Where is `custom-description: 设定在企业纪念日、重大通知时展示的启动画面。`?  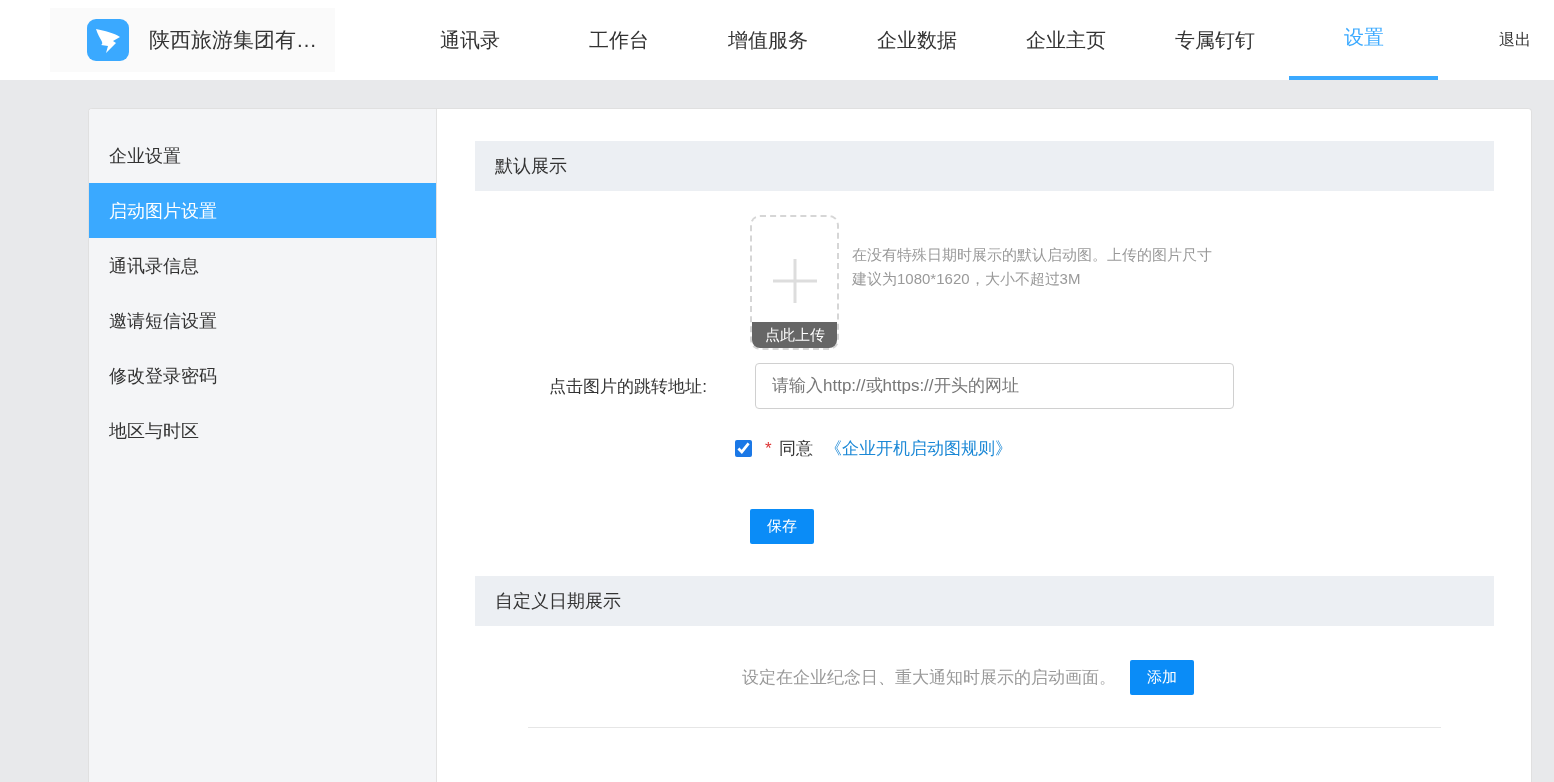
custom-description: 设定在企业纪念日、重大通知时展示的启动画面。 is located at coordinates (928, 678).